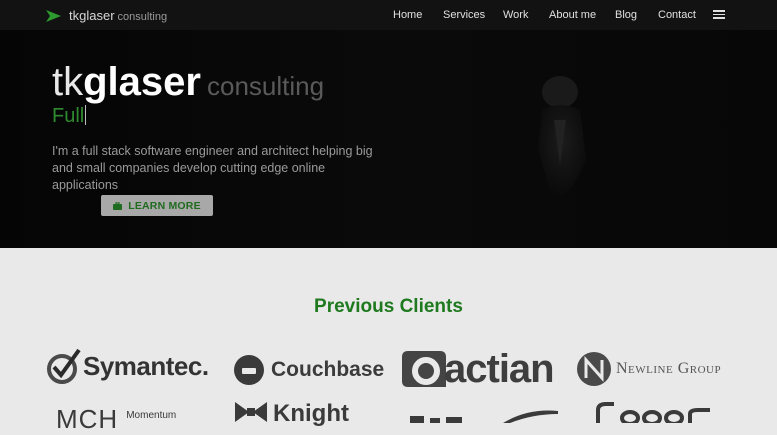 The height and width of the screenshot is (435, 777). What do you see at coordinates (249, 370) in the screenshot?
I see `couchbase-icon` at bounding box center [249, 370].